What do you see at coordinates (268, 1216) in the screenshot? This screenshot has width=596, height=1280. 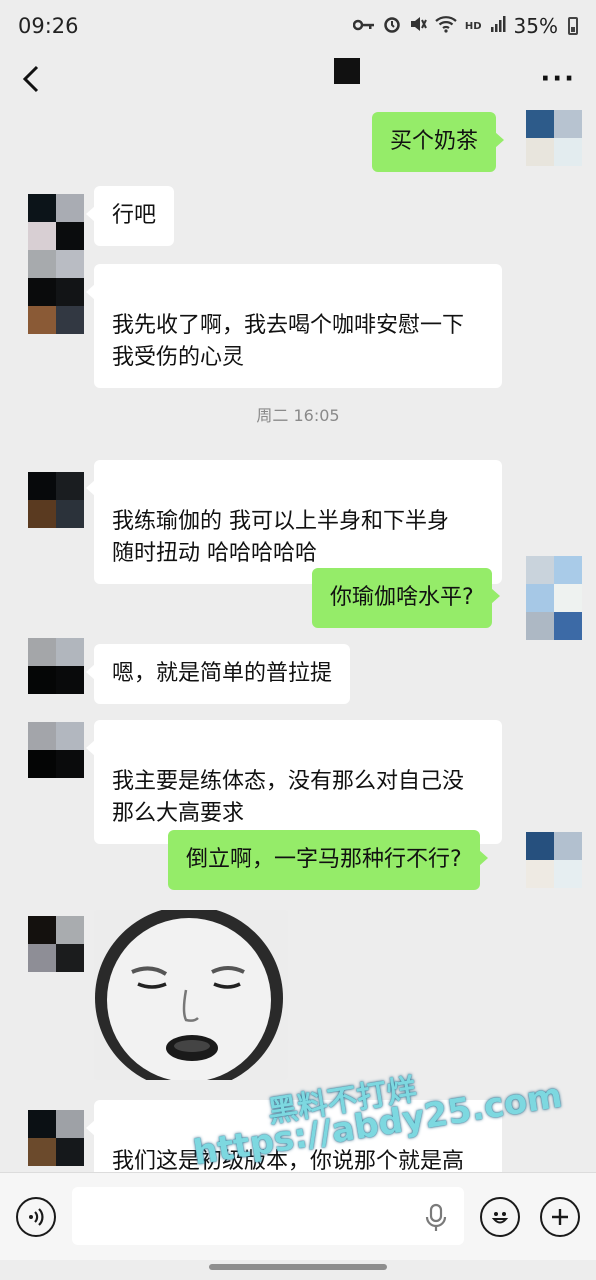 I see `message-input` at bounding box center [268, 1216].